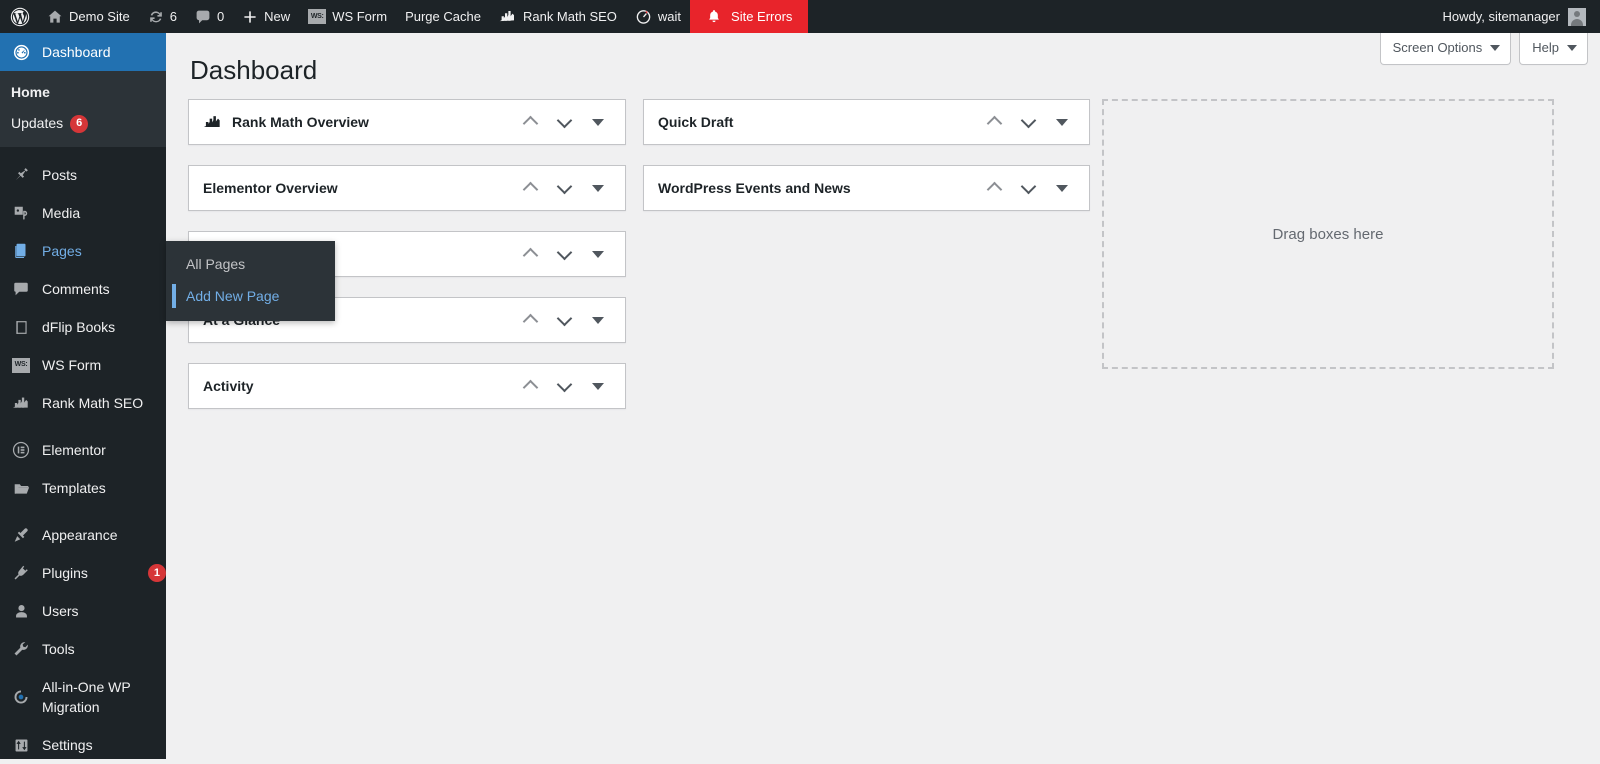  I want to click on widget-activity: Activity, so click(407, 386).